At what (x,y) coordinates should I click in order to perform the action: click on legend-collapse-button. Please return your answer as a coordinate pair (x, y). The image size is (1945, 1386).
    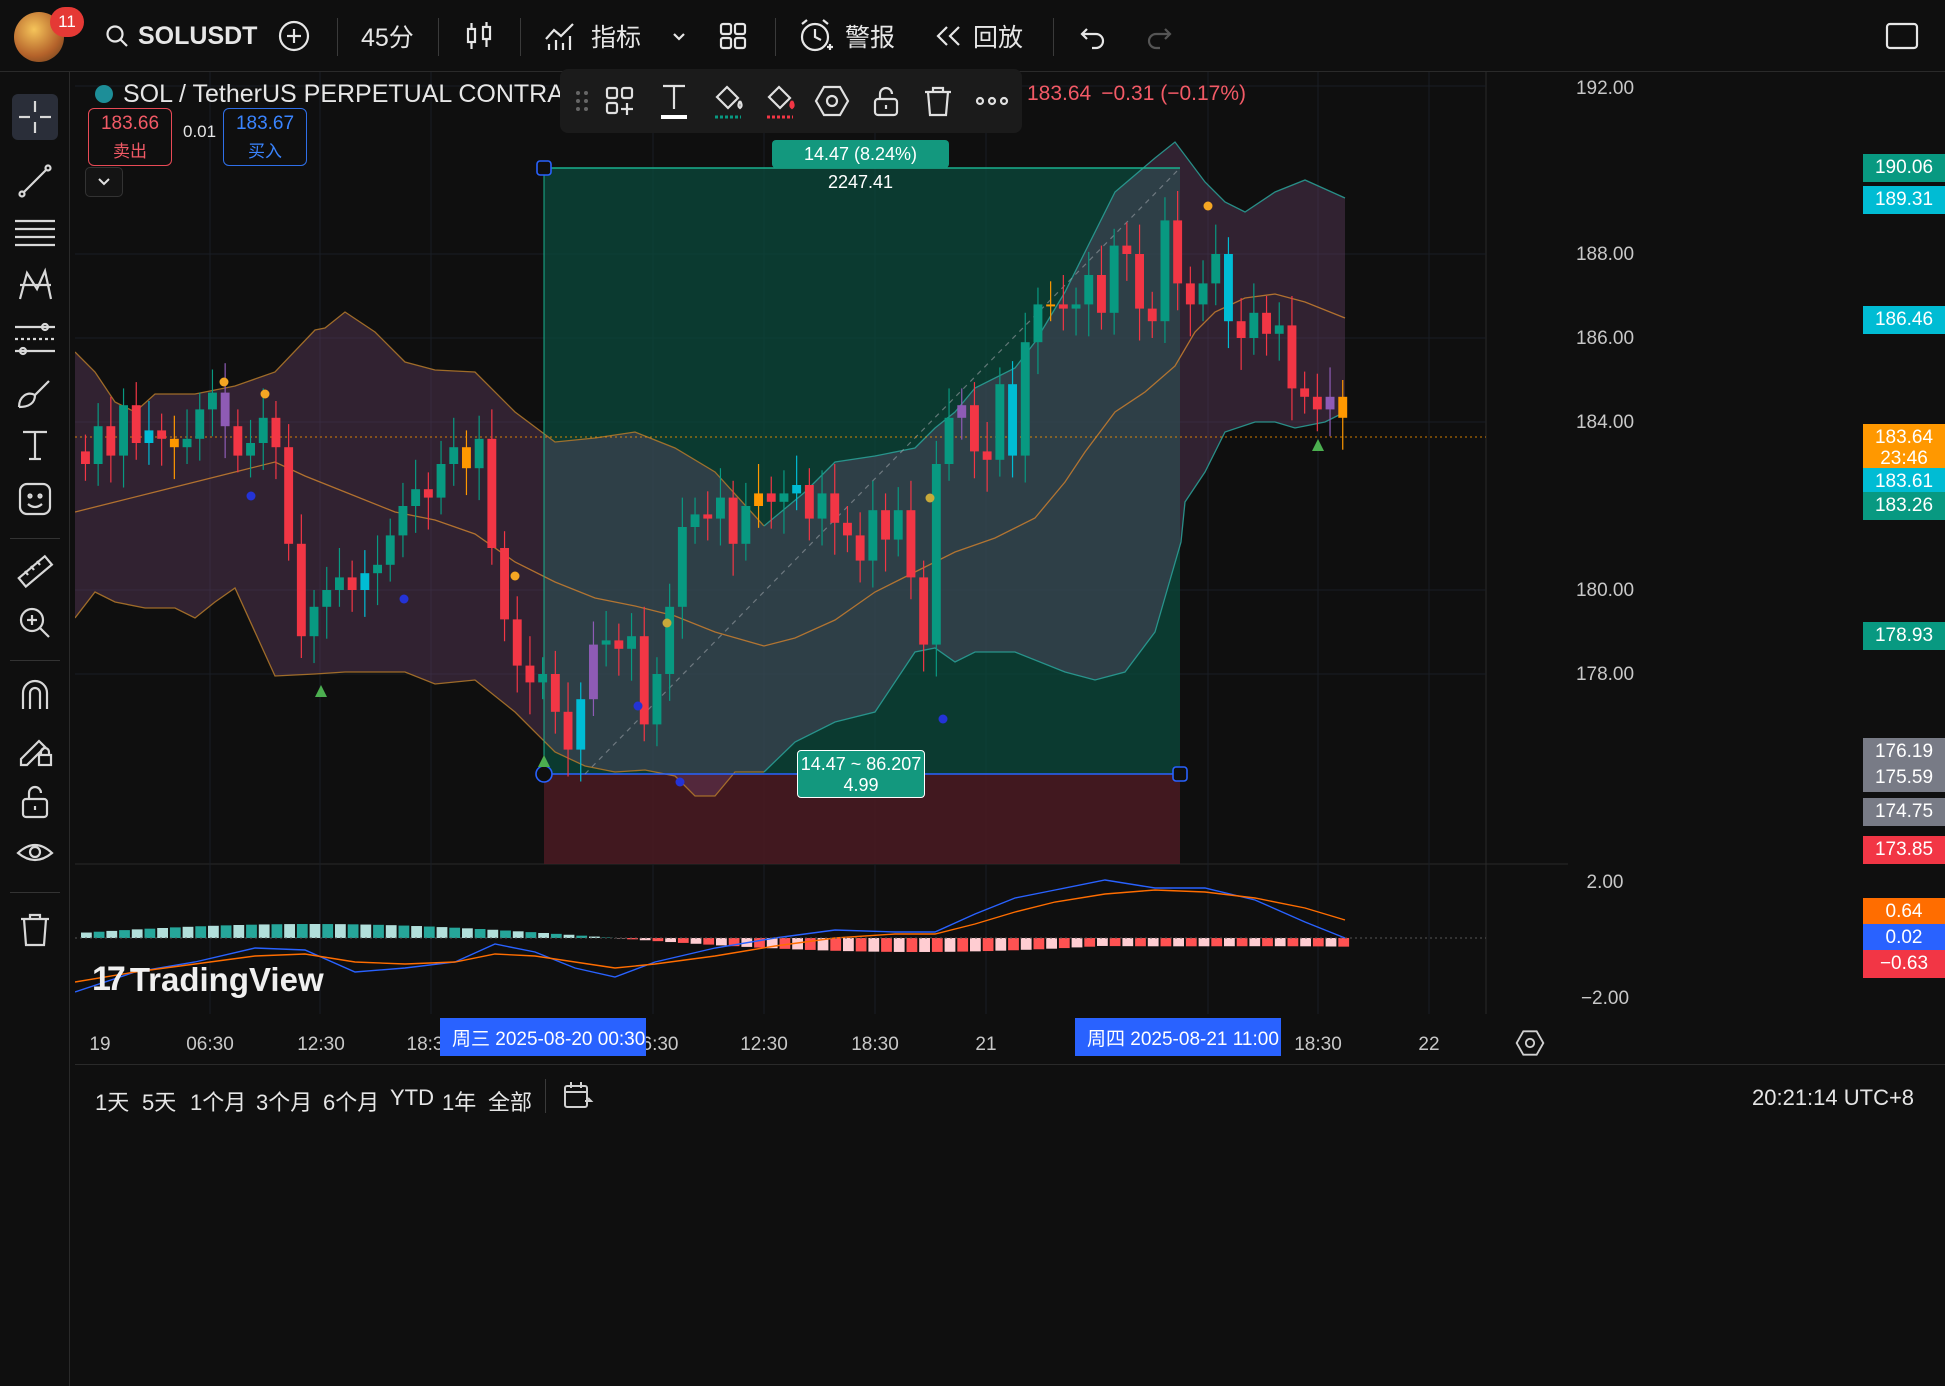
    Looking at the image, I should click on (104, 182).